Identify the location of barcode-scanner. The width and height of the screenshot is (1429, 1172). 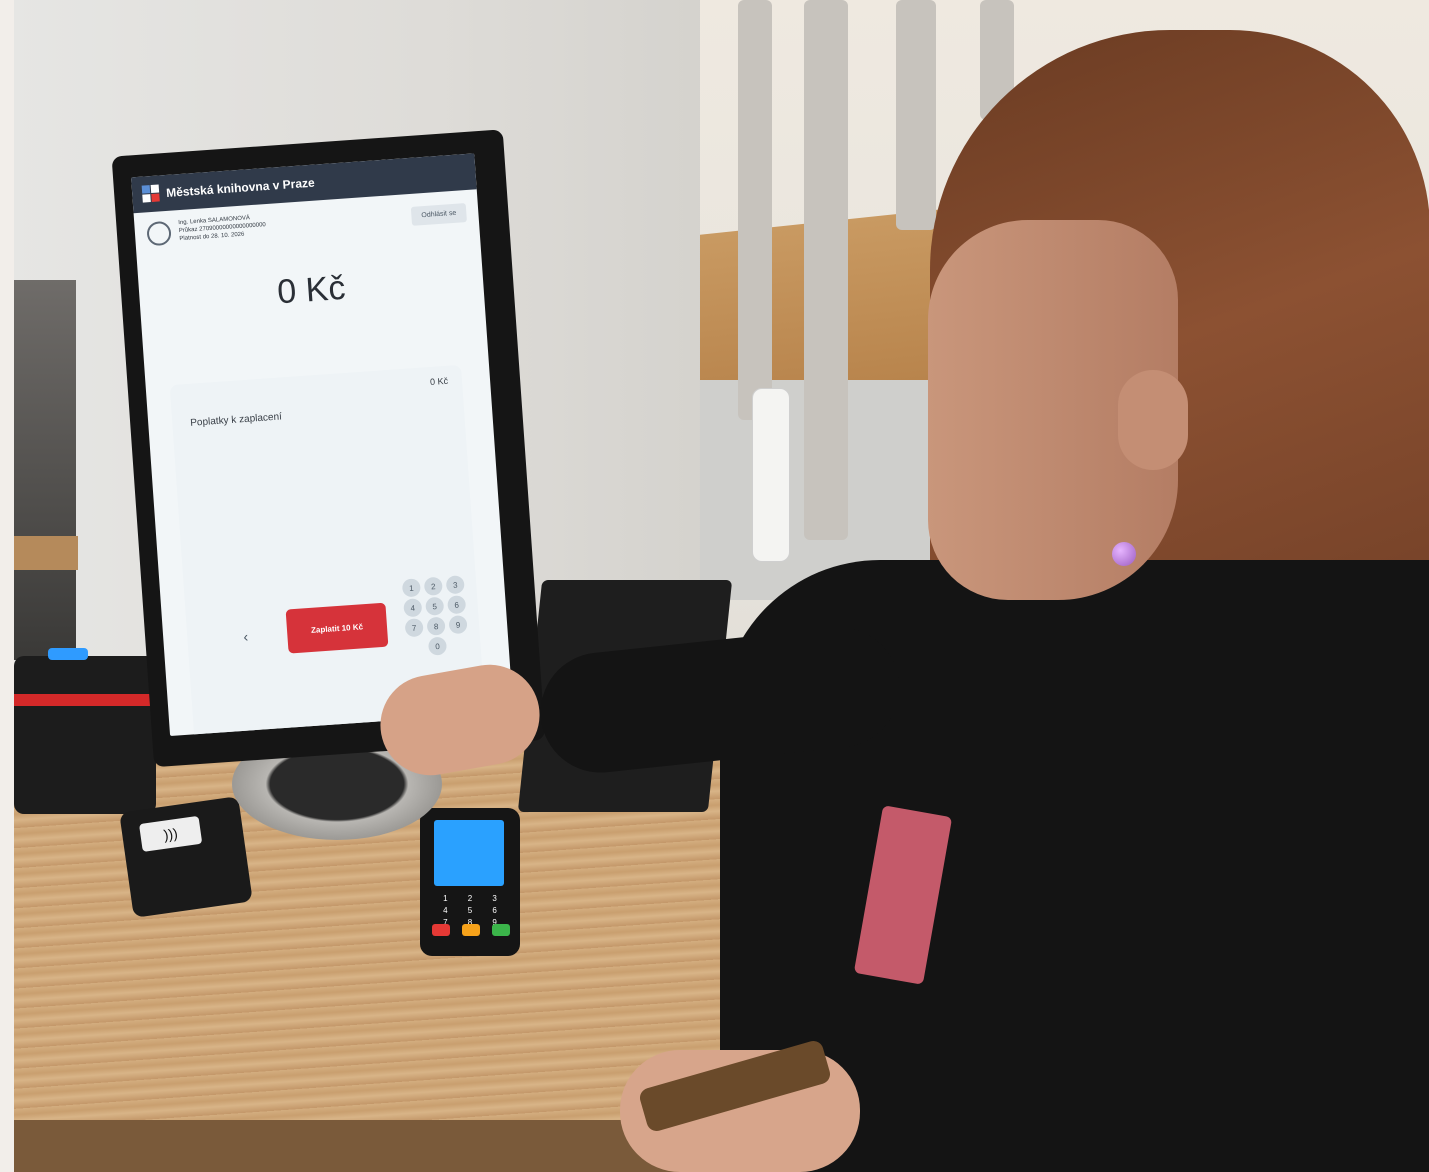
(85, 731).